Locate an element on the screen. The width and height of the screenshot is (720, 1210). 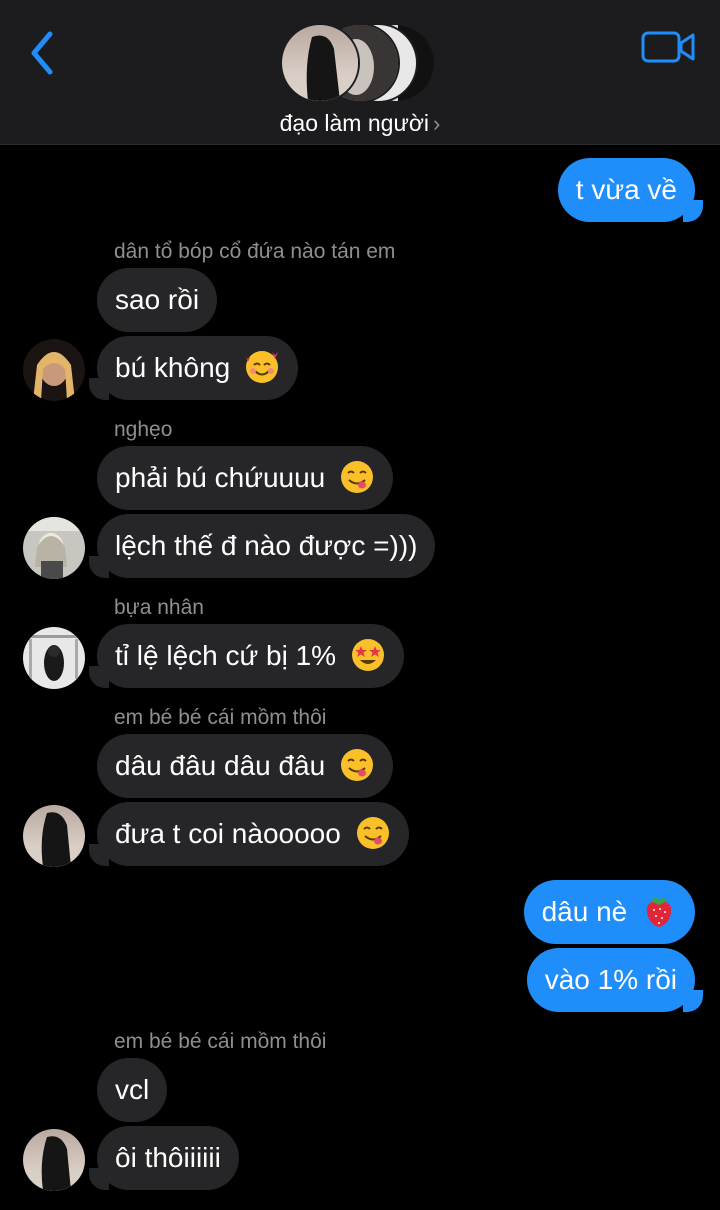
strawberry-icon is located at coordinates (659, 911).